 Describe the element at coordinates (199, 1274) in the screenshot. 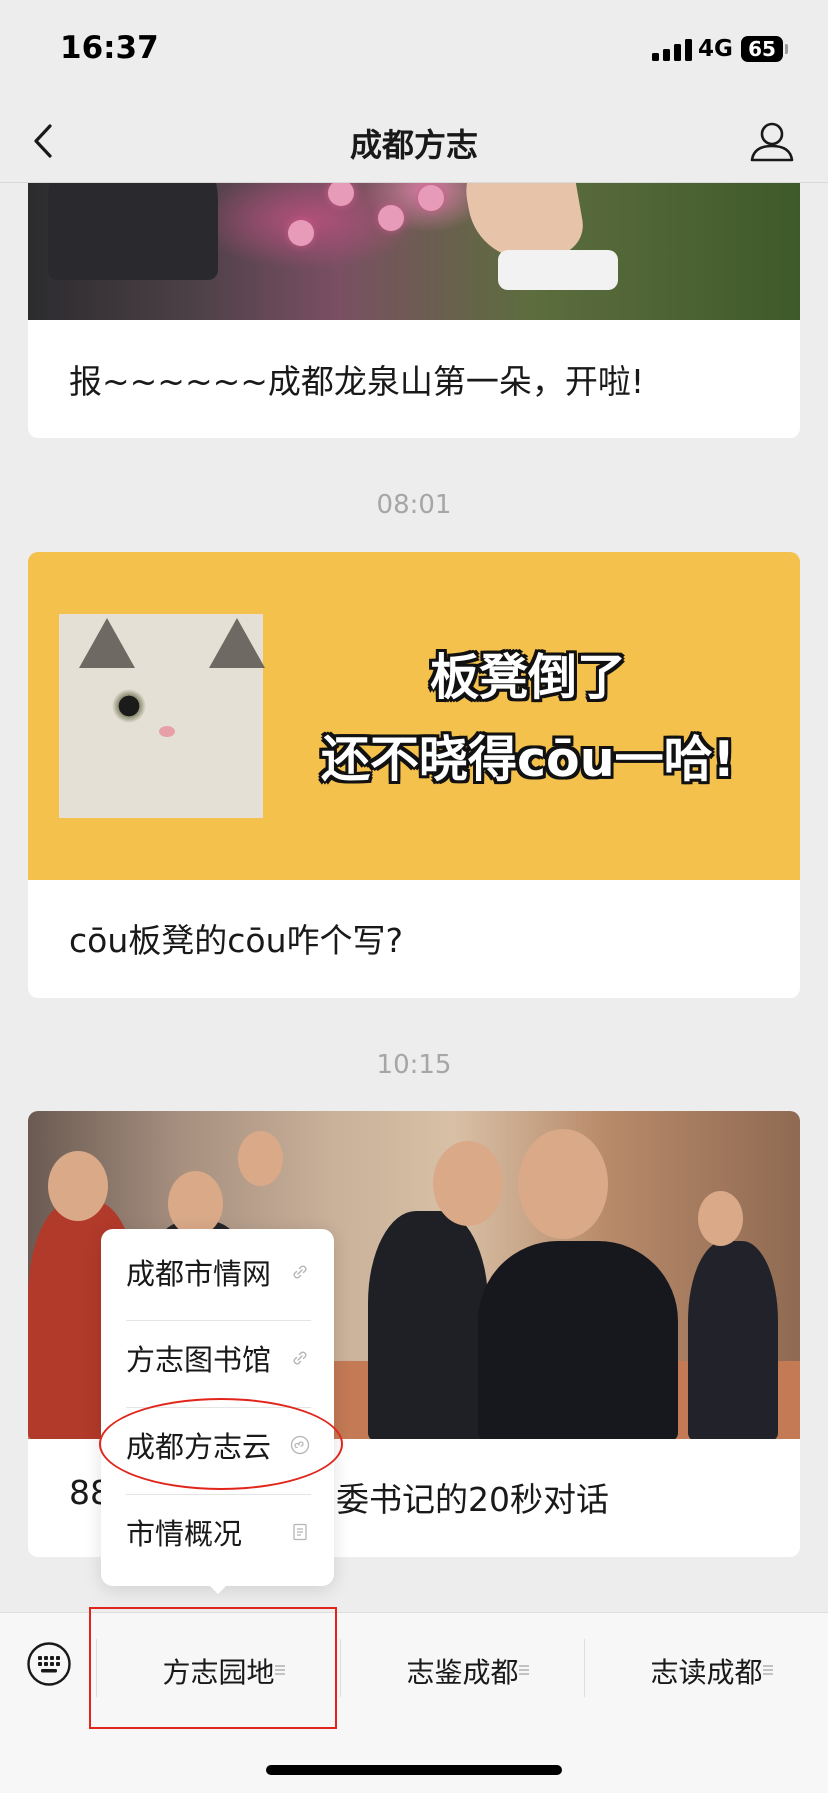

I see `submenu-item-label: 成都市情网` at that location.